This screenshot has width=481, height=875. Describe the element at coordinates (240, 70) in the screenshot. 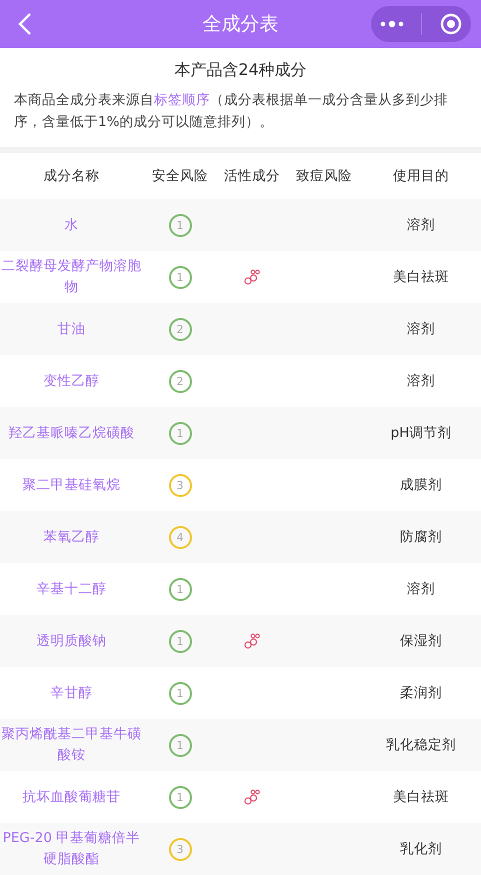

I see `summary-title: 本产品含24种成分` at that location.